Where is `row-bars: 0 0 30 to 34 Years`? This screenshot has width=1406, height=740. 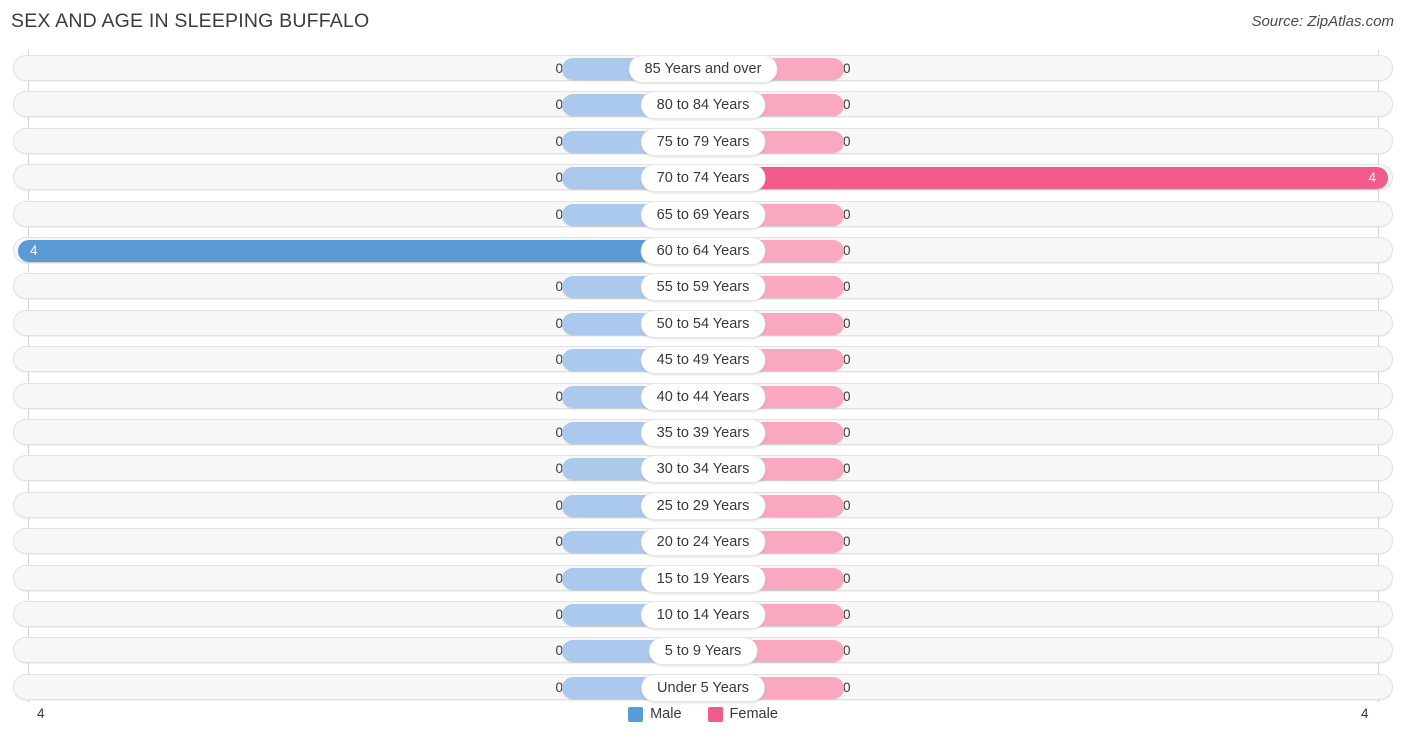 row-bars: 0 0 30 to 34 Years is located at coordinates (703, 469).